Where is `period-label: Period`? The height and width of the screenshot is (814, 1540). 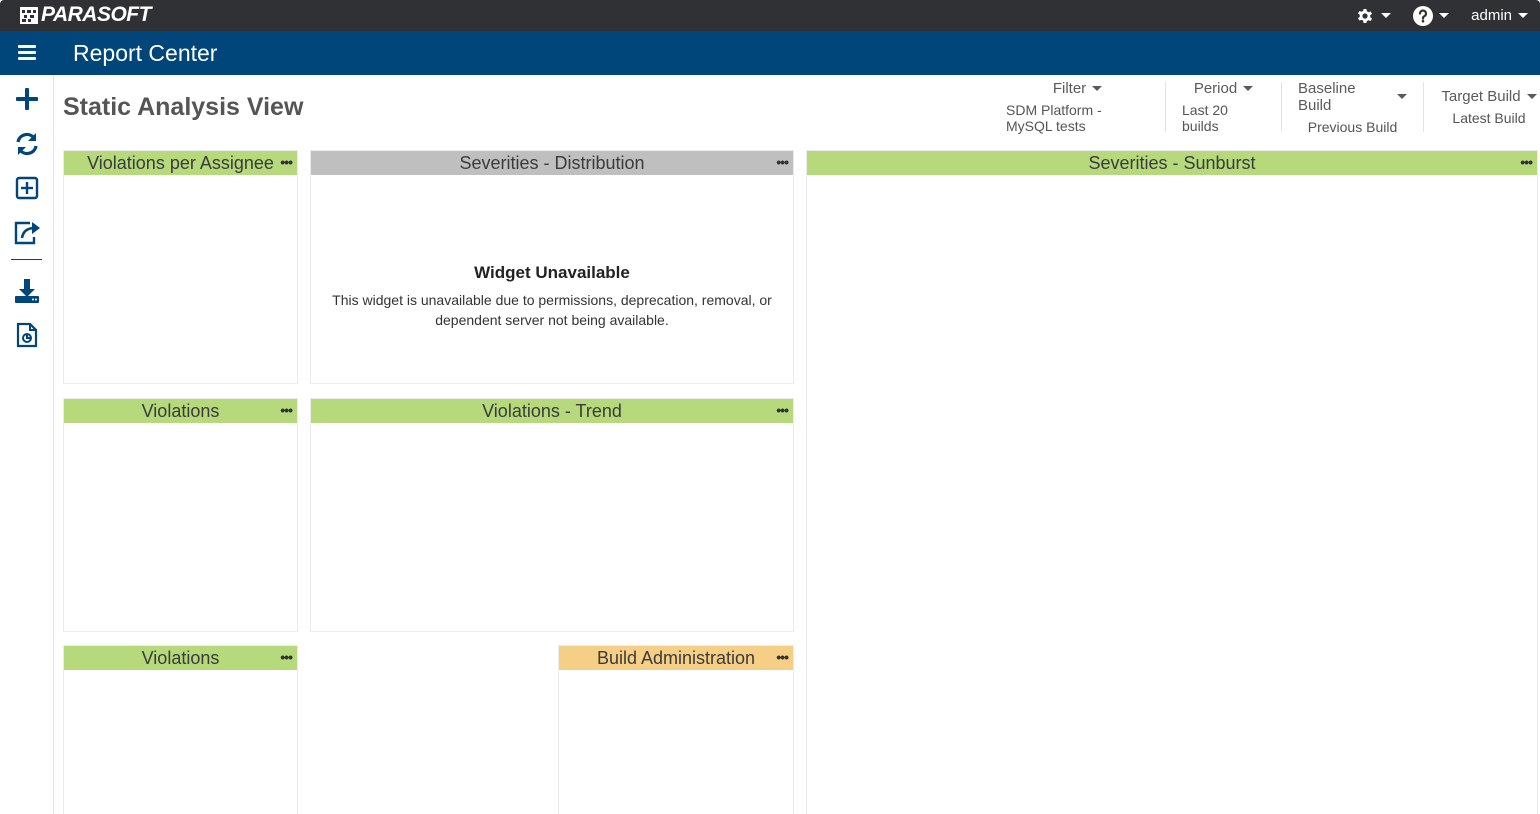 period-label: Period is located at coordinates (1215, 88).